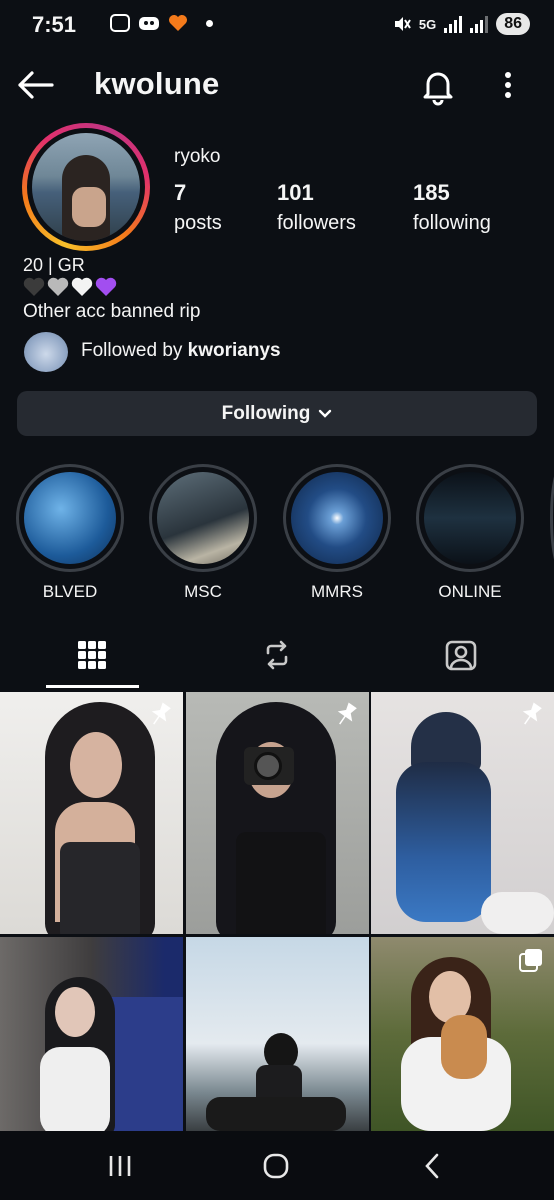 The image size is (554, 1200). Describe the element at coordinates (112, 311) in the screenshot. I see `bio-text: Other acc banned rip` at that location.